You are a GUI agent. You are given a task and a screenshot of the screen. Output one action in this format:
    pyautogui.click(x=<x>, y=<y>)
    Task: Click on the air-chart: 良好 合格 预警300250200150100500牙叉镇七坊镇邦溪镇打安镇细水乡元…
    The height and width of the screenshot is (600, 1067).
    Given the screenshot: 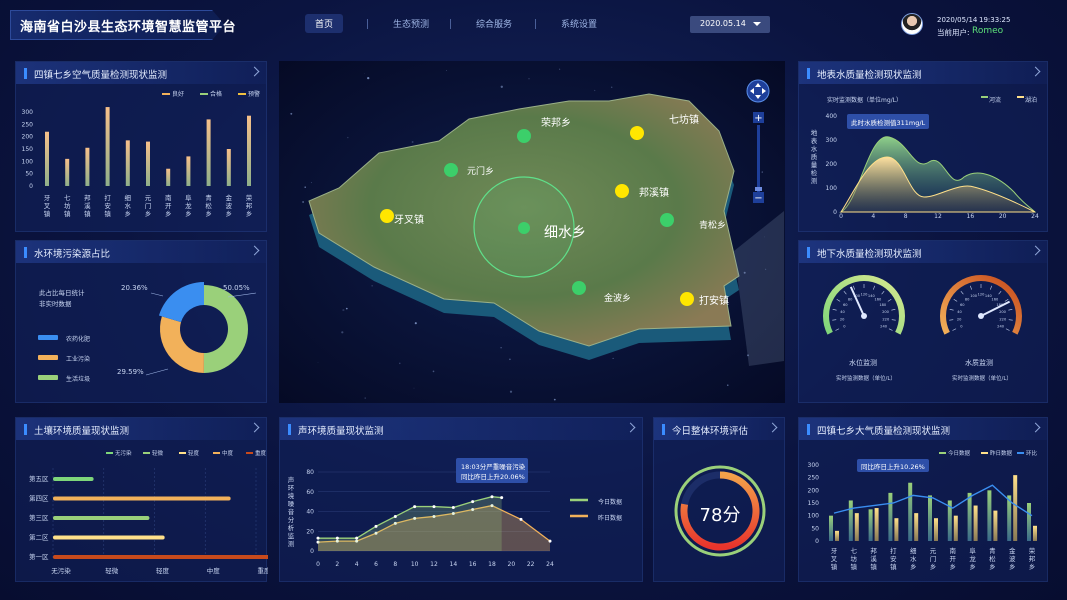 What is the action you would take?
    pyautogui.click(x=141, y=154)
    